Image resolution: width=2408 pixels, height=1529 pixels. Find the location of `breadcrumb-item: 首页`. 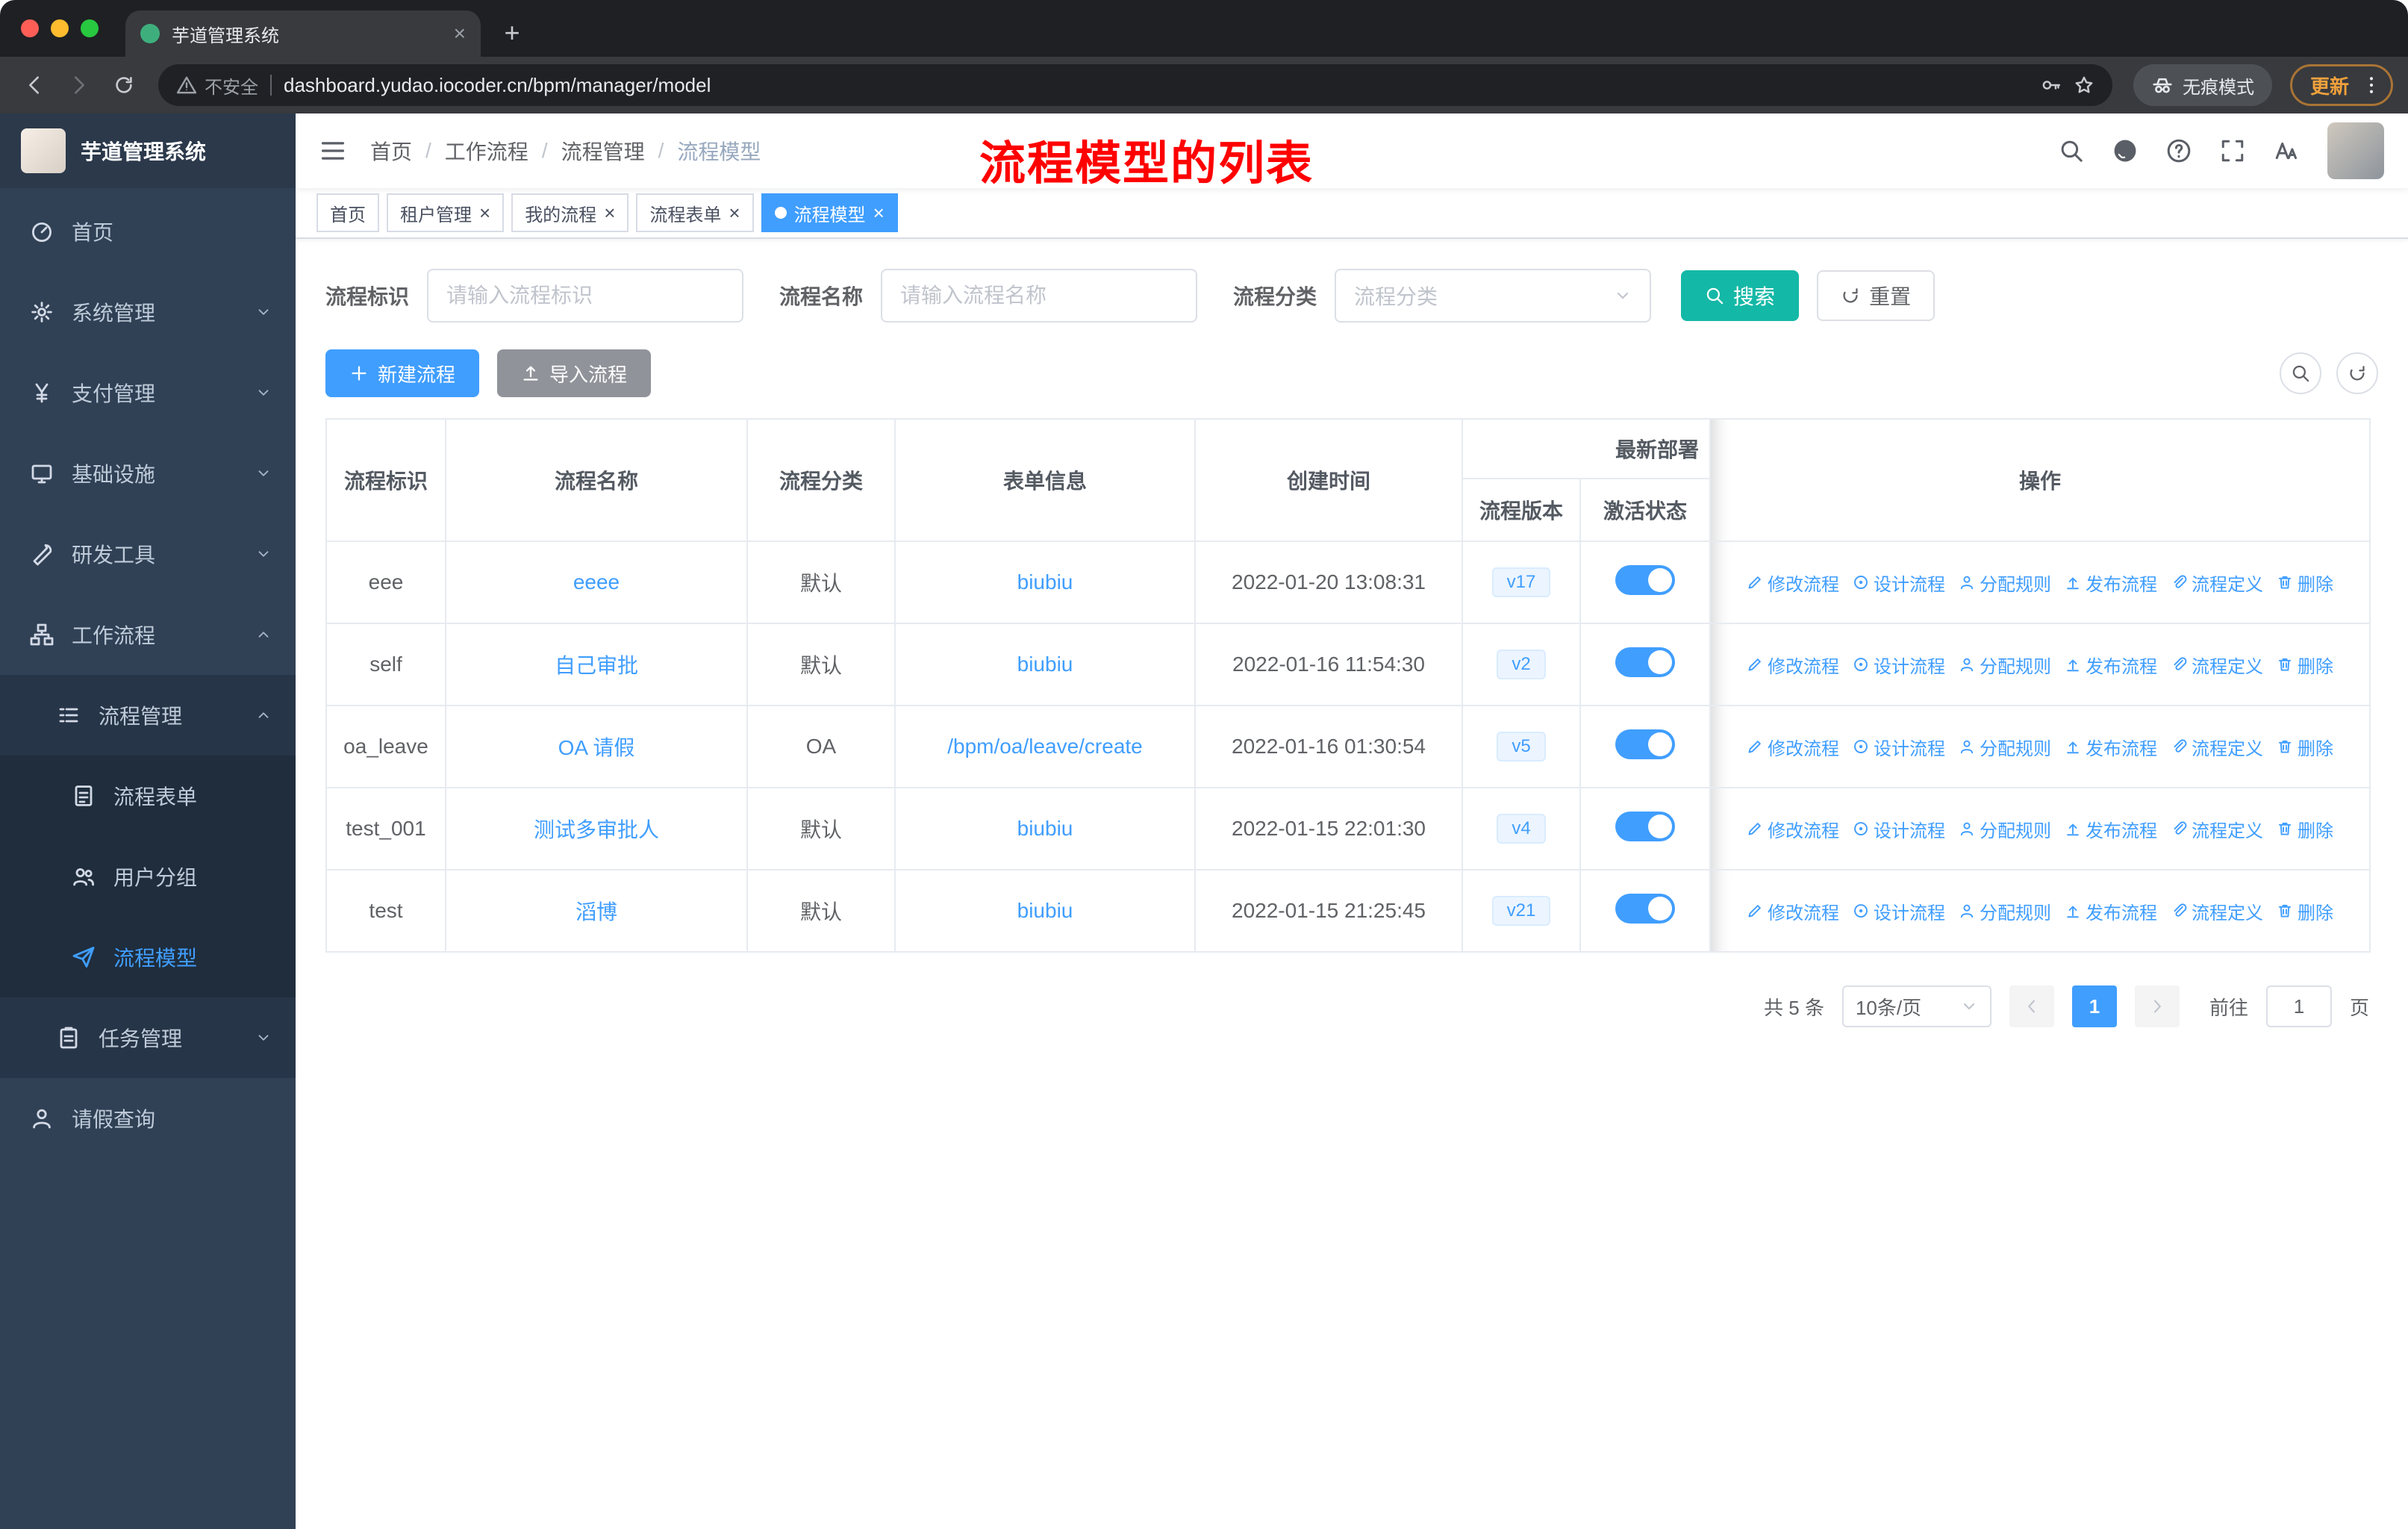

breadcrumb-item: 首页 is located at coordinates (391, 151).